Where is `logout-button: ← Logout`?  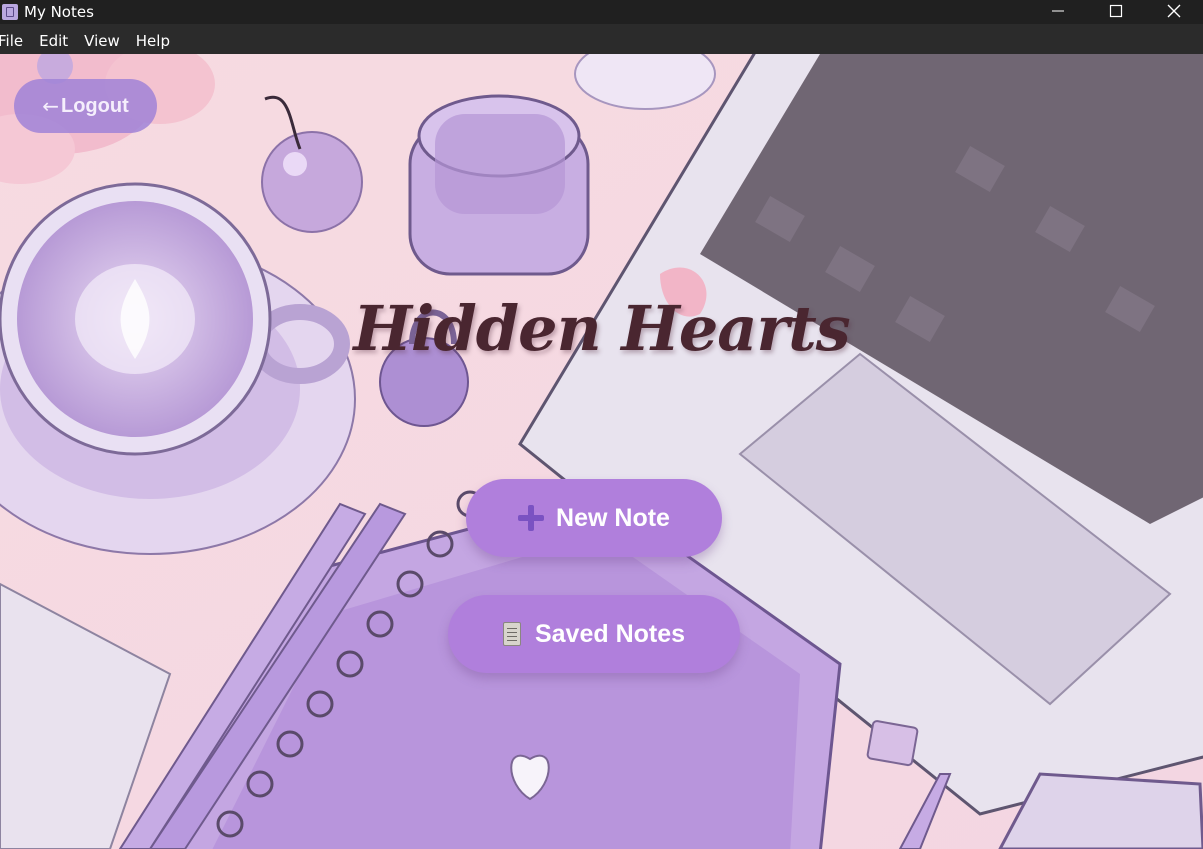
logout-button: ← Logout is located at coordinates (85, 106).